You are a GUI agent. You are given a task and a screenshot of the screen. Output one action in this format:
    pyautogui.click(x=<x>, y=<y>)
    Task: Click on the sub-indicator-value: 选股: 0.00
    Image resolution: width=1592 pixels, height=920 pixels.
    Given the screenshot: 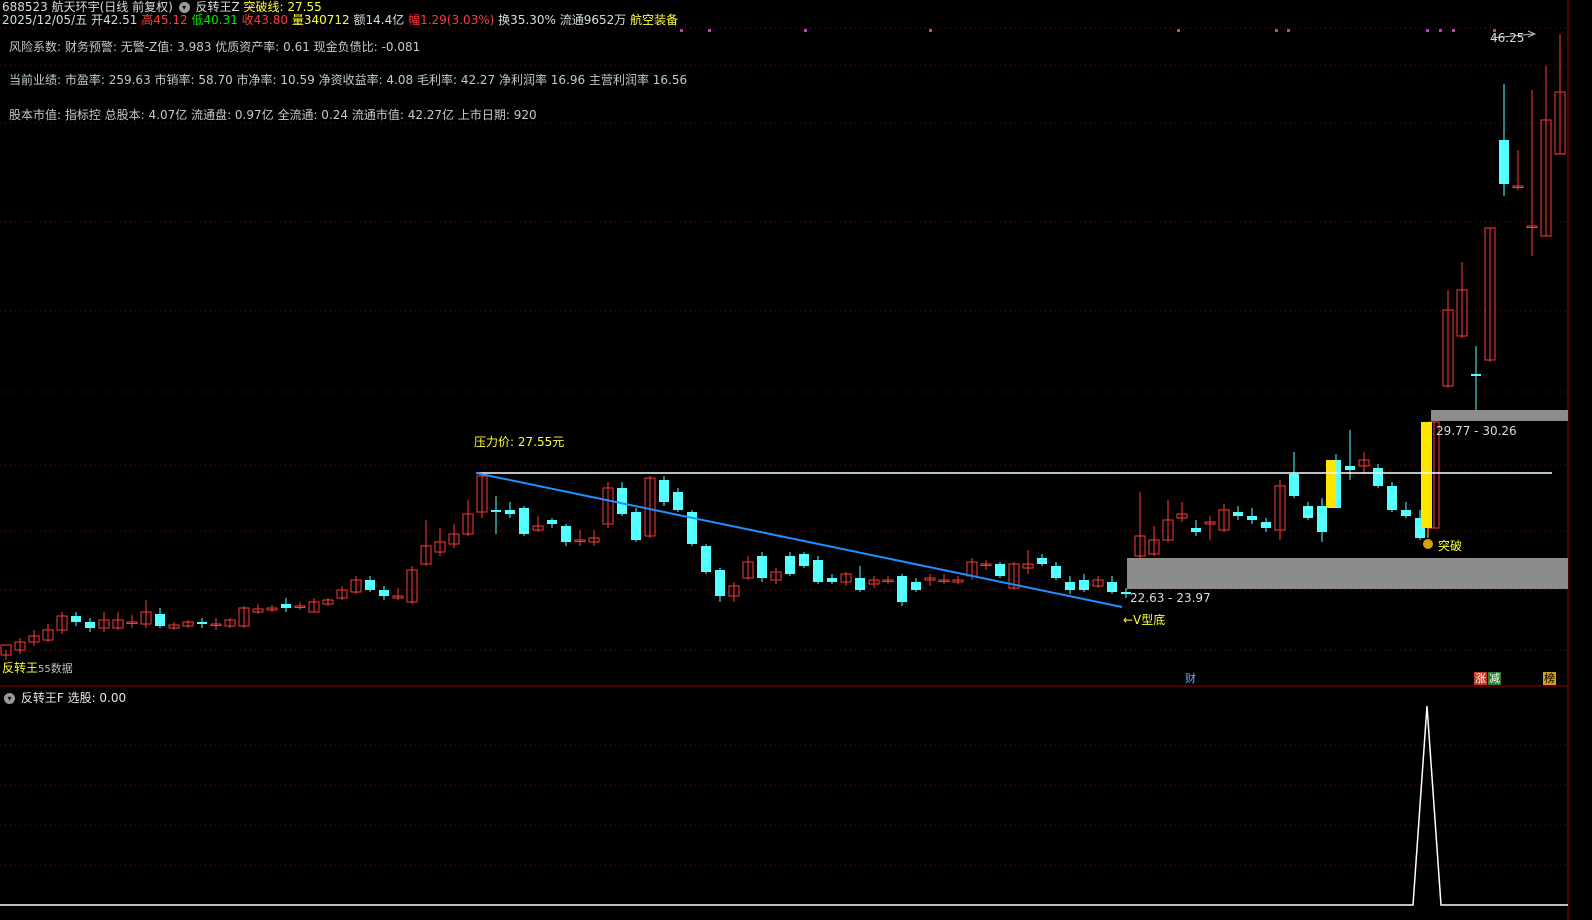 What is the action you would take?
    pyautogui.click(x=97, y=698)
    